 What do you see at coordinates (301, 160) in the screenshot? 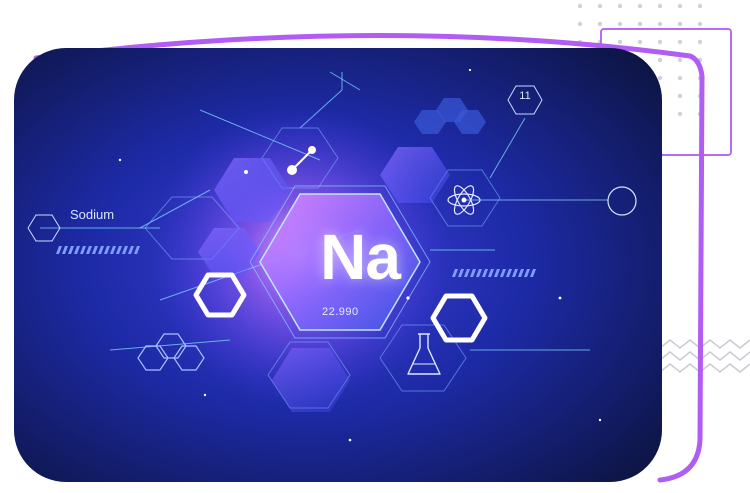
I see `molecule-icon` at bounding box center [301, 160].